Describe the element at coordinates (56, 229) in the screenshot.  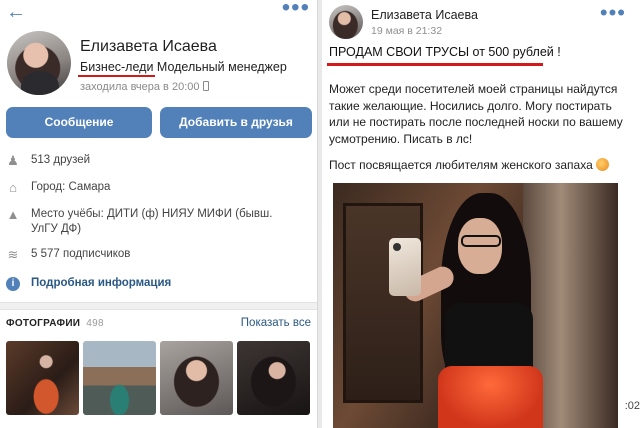
I see `education-text-line2: УлГУ ДФ)` at that location.